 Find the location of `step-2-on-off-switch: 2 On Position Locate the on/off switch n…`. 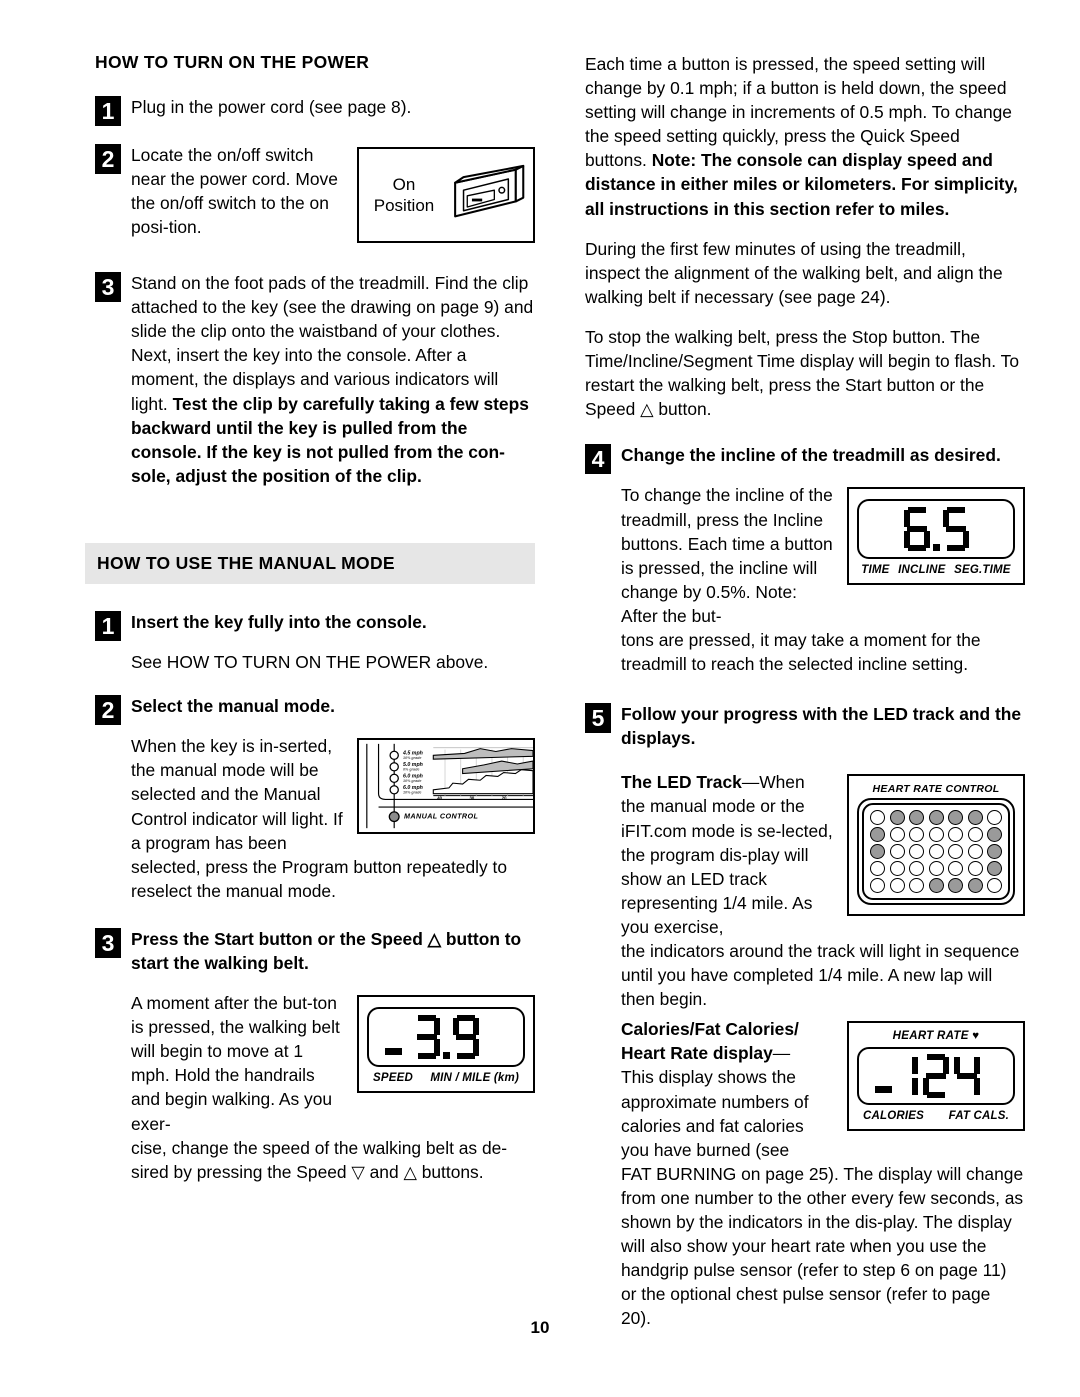

step-2-on-off-switch: 2 On Position Locate the on/off switch n… is located at coordinates (315, 196).